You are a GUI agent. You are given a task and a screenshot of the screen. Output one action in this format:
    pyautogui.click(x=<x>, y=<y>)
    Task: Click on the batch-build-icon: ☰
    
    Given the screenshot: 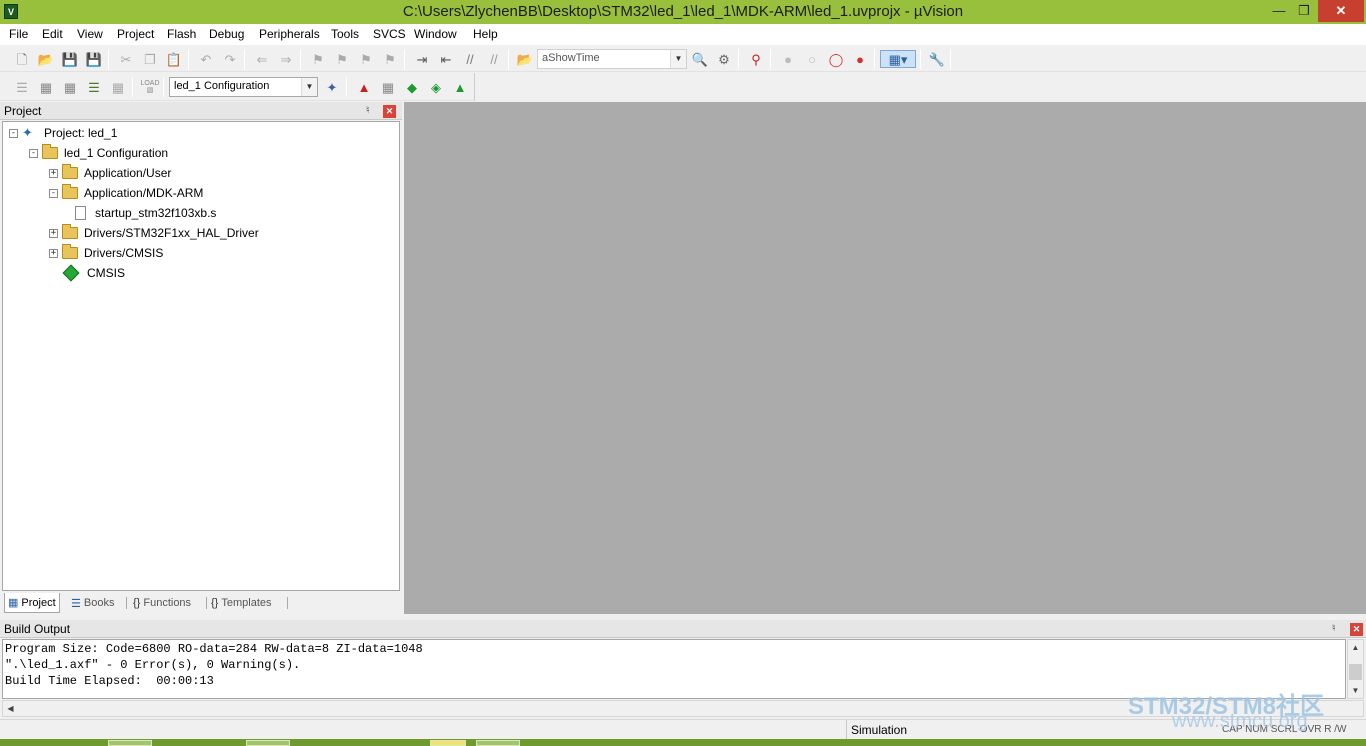 What is the action you would take?
    pyautogui.click(x=94, y=87)
    